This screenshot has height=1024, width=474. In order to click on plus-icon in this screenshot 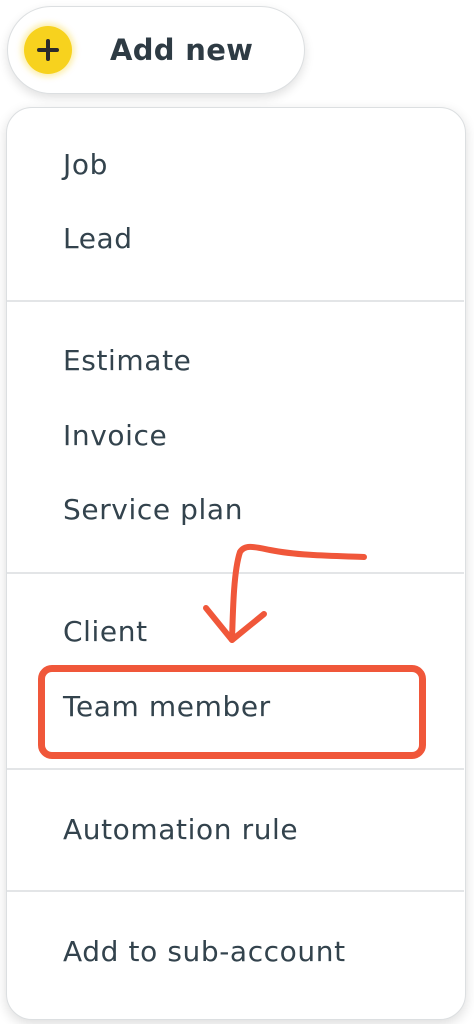, I will do `click(48, 50)`.